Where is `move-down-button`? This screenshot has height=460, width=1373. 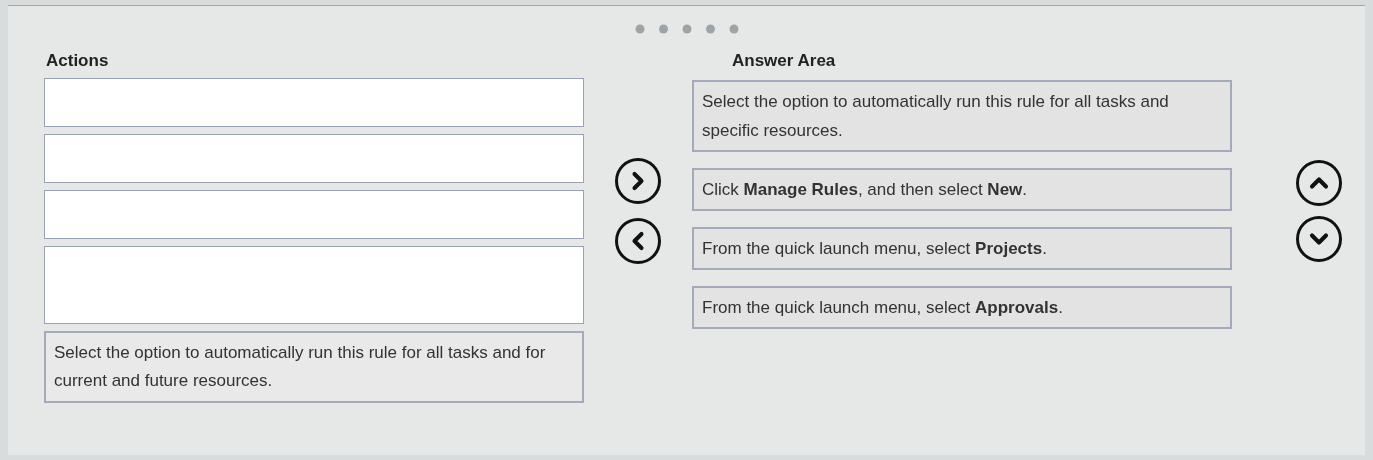 move-down-button is located at coordinates (1319, 239).